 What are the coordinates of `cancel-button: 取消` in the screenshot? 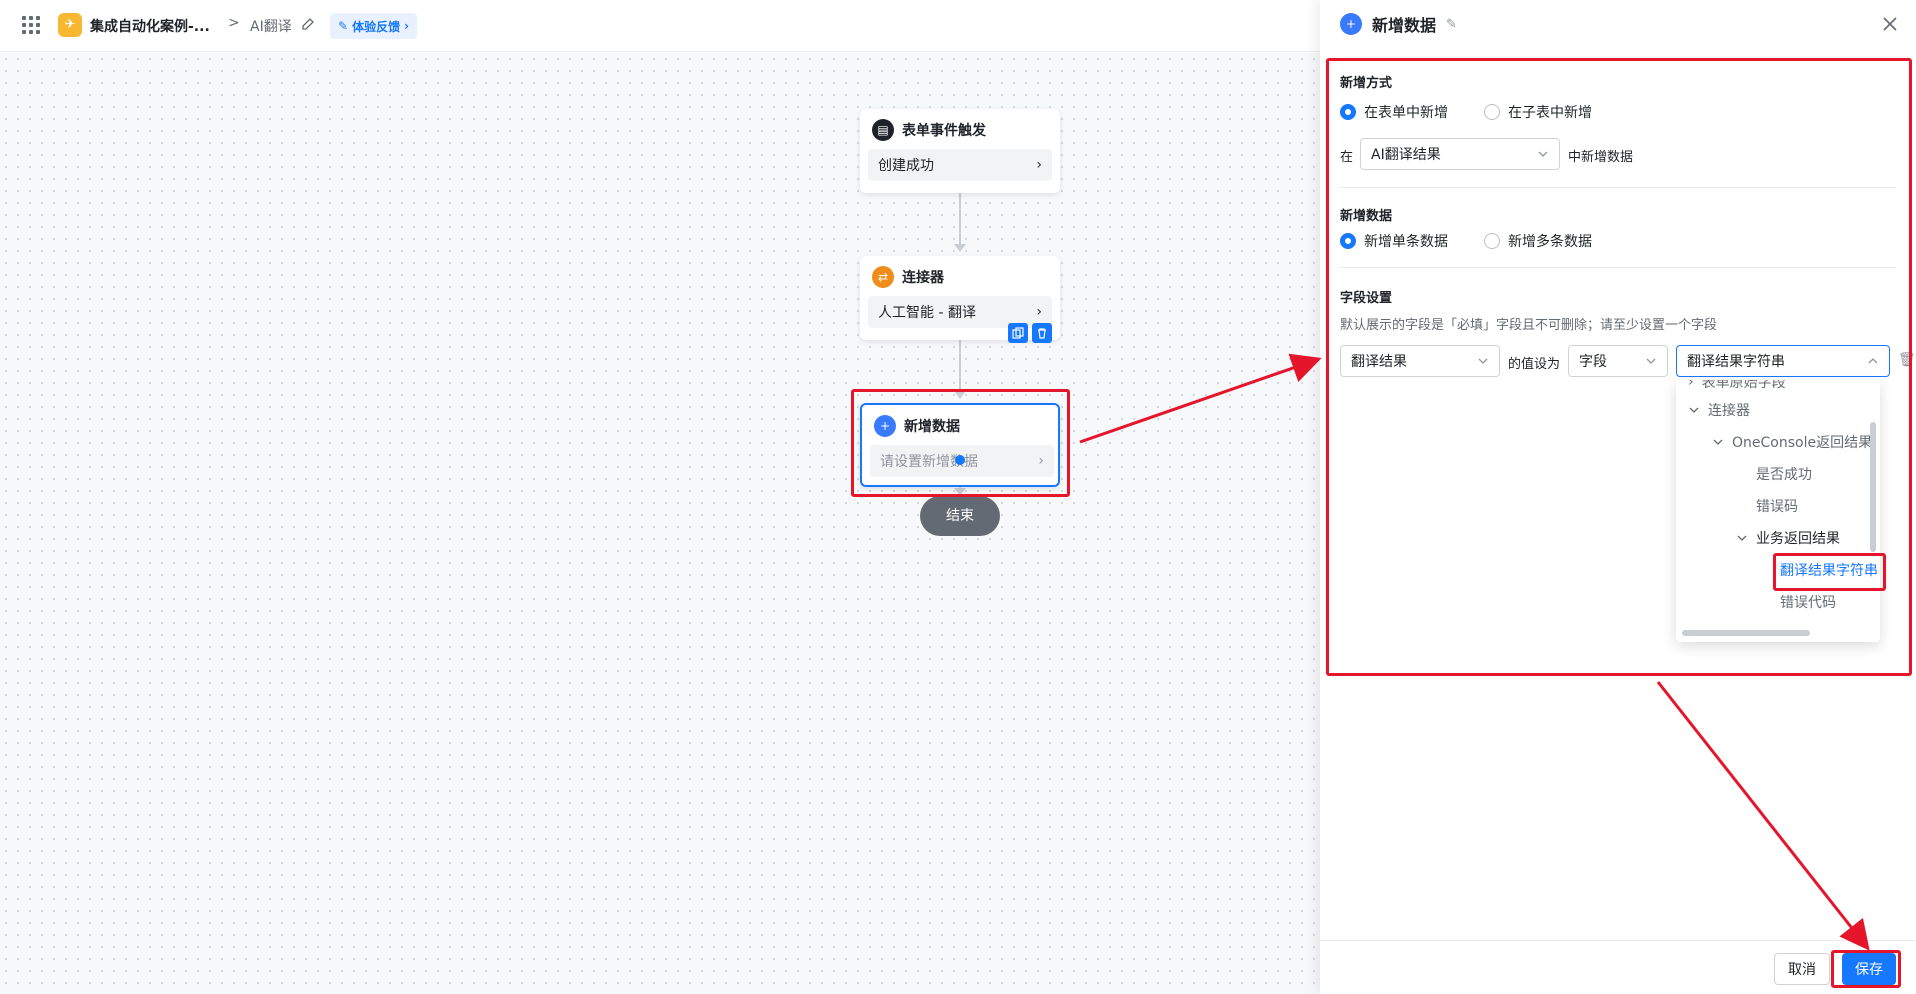 It's located at (1802, 969).